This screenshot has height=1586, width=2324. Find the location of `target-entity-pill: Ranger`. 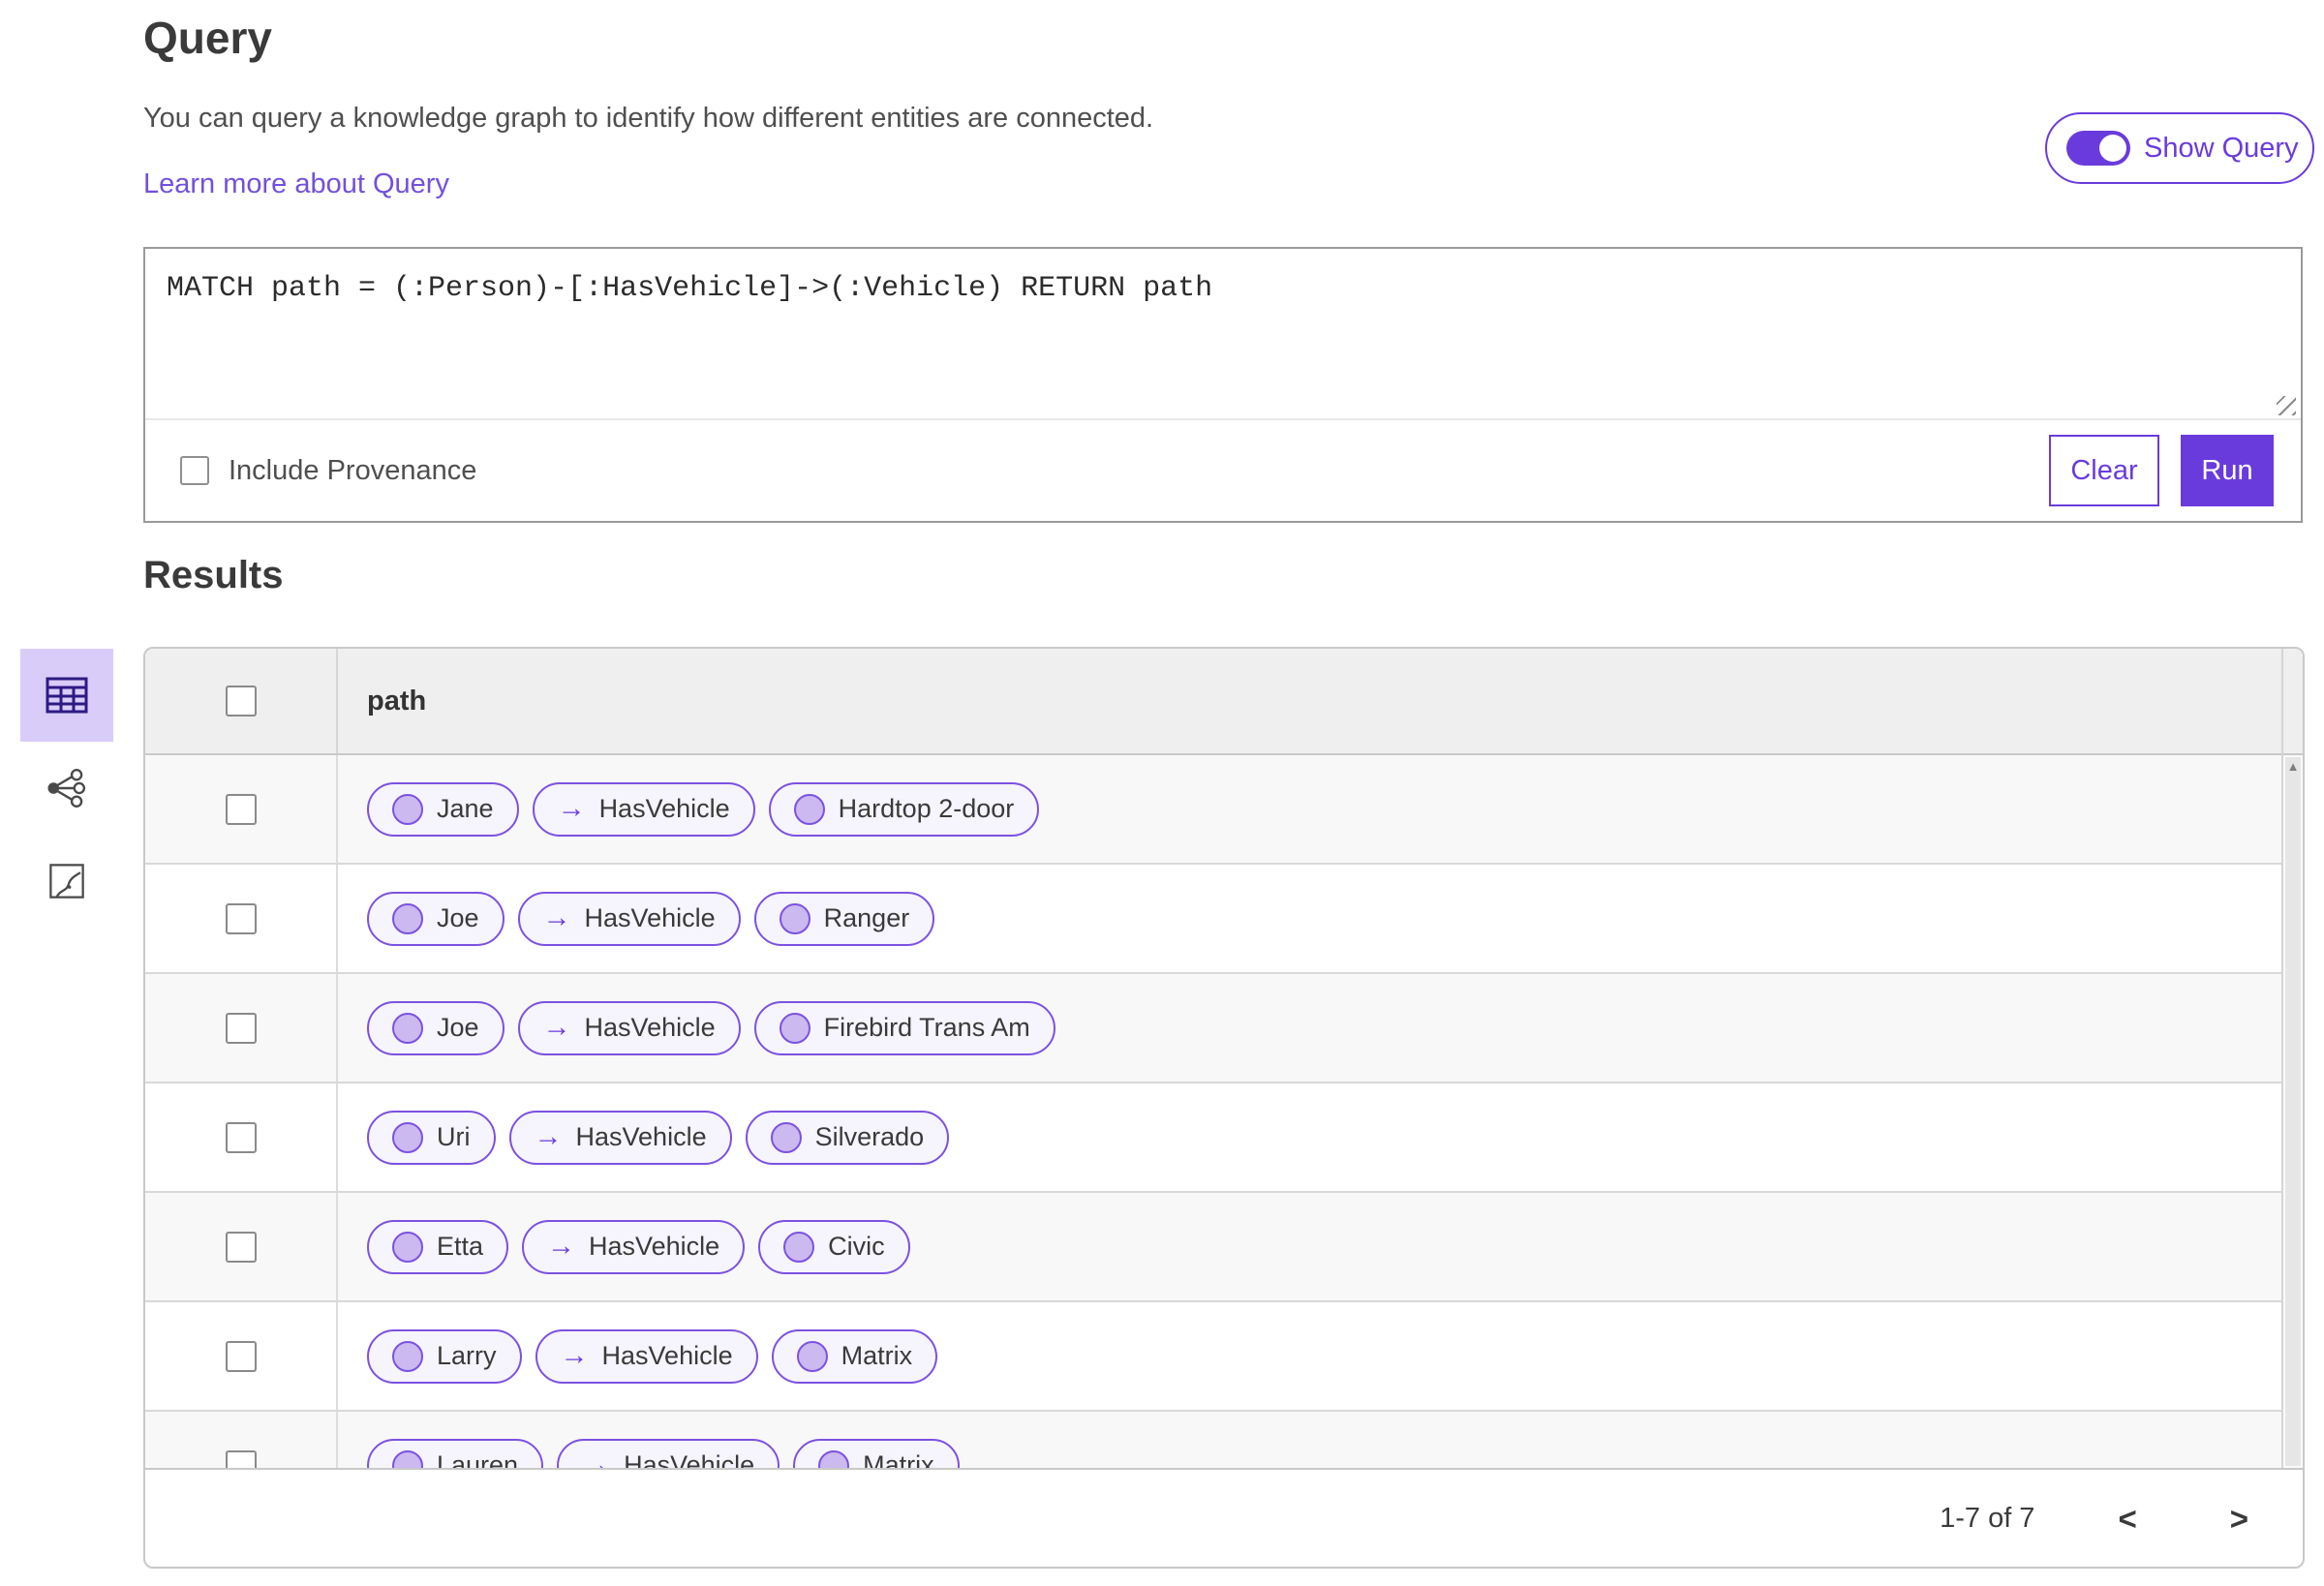

target-entity-pill: Ranger is located at coordinates (844, 918).